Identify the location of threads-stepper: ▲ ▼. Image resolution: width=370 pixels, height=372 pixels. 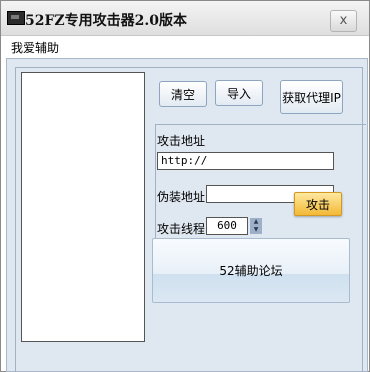
(256, 226).